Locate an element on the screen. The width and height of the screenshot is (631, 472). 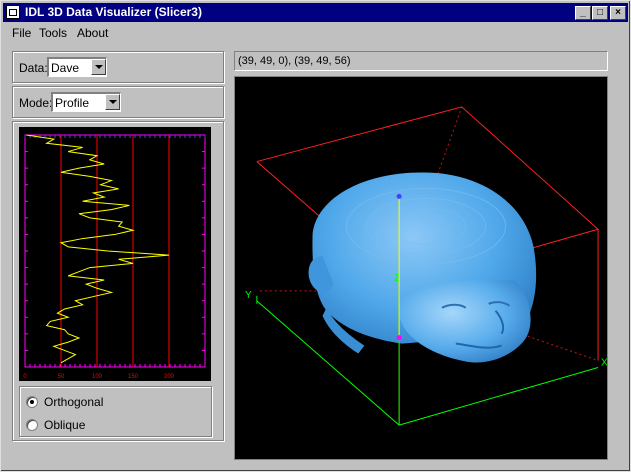
orthogonal-radio is located at coordinates (32, 402).